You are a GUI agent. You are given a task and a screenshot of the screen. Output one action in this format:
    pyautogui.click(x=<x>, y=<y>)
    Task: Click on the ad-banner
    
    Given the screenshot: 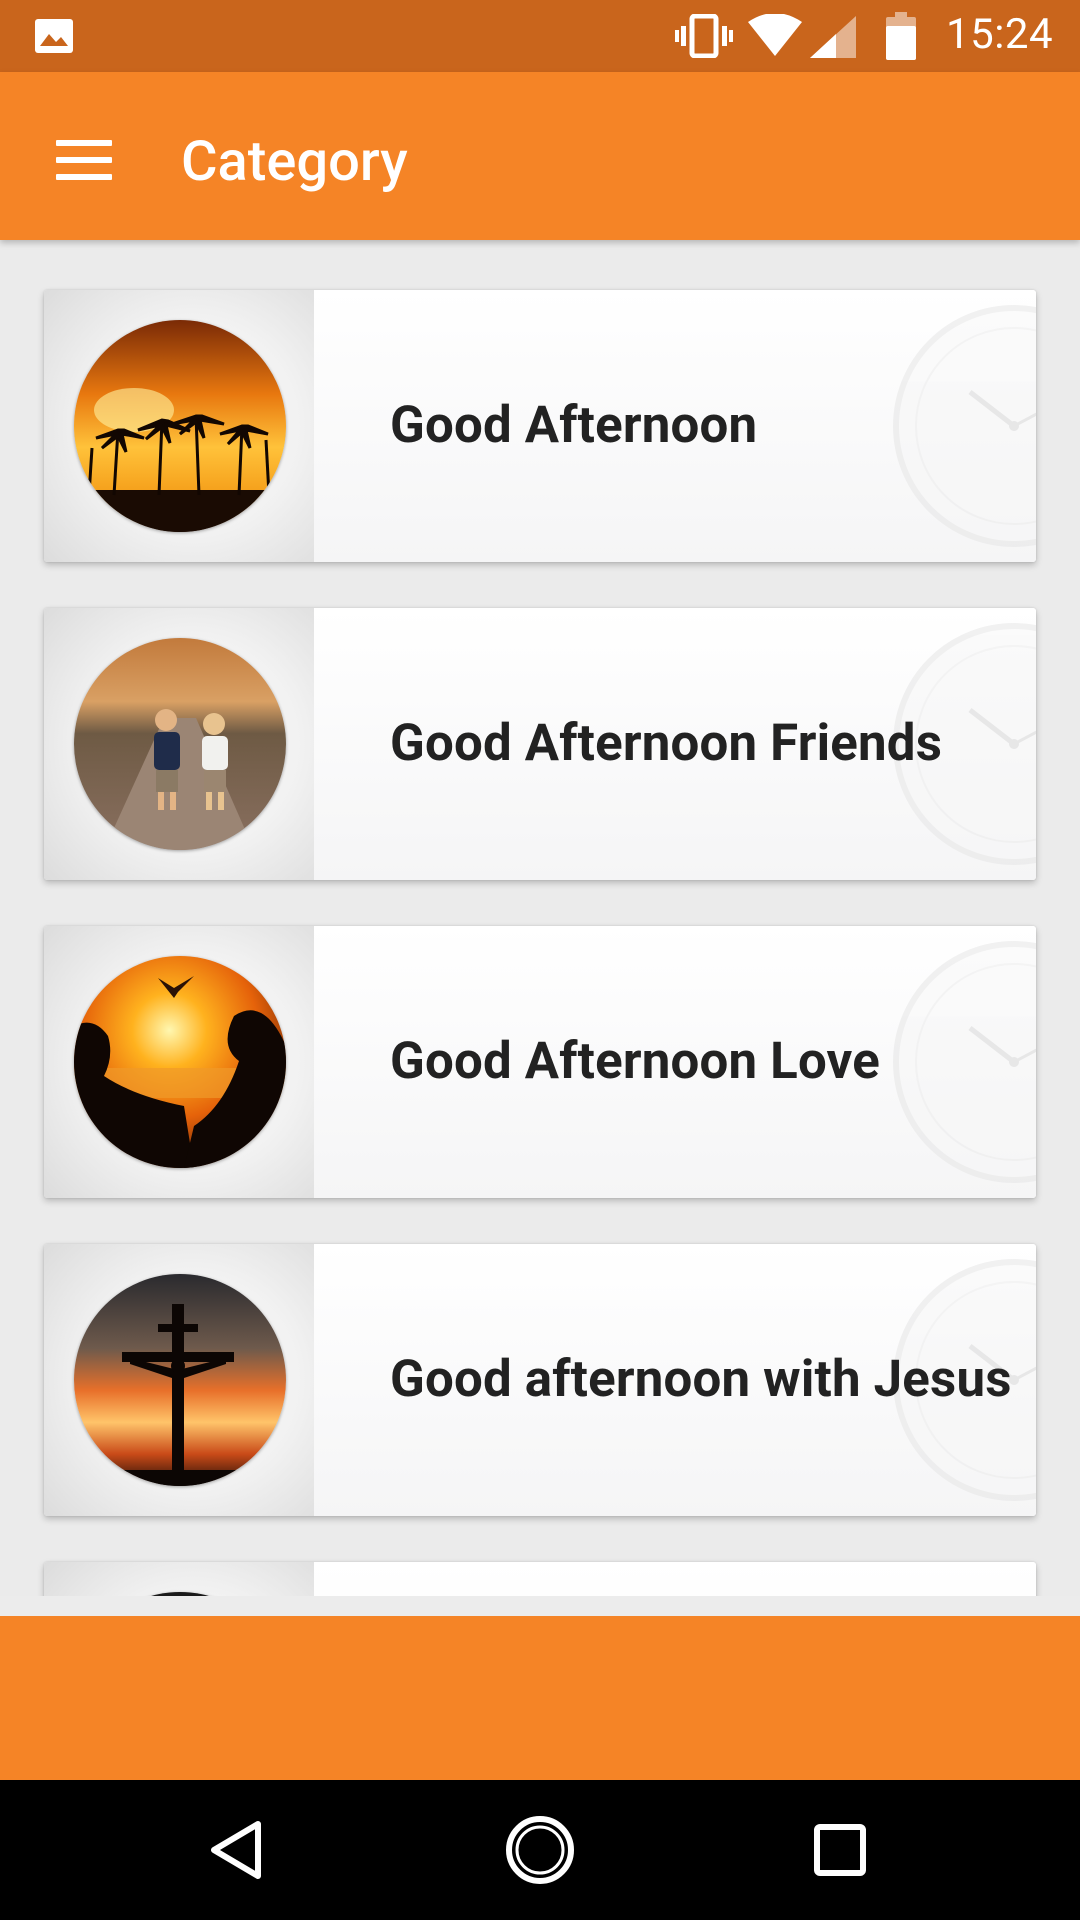 What is the action you would take?
    pyautogui.click(x=540, y=1698)
    